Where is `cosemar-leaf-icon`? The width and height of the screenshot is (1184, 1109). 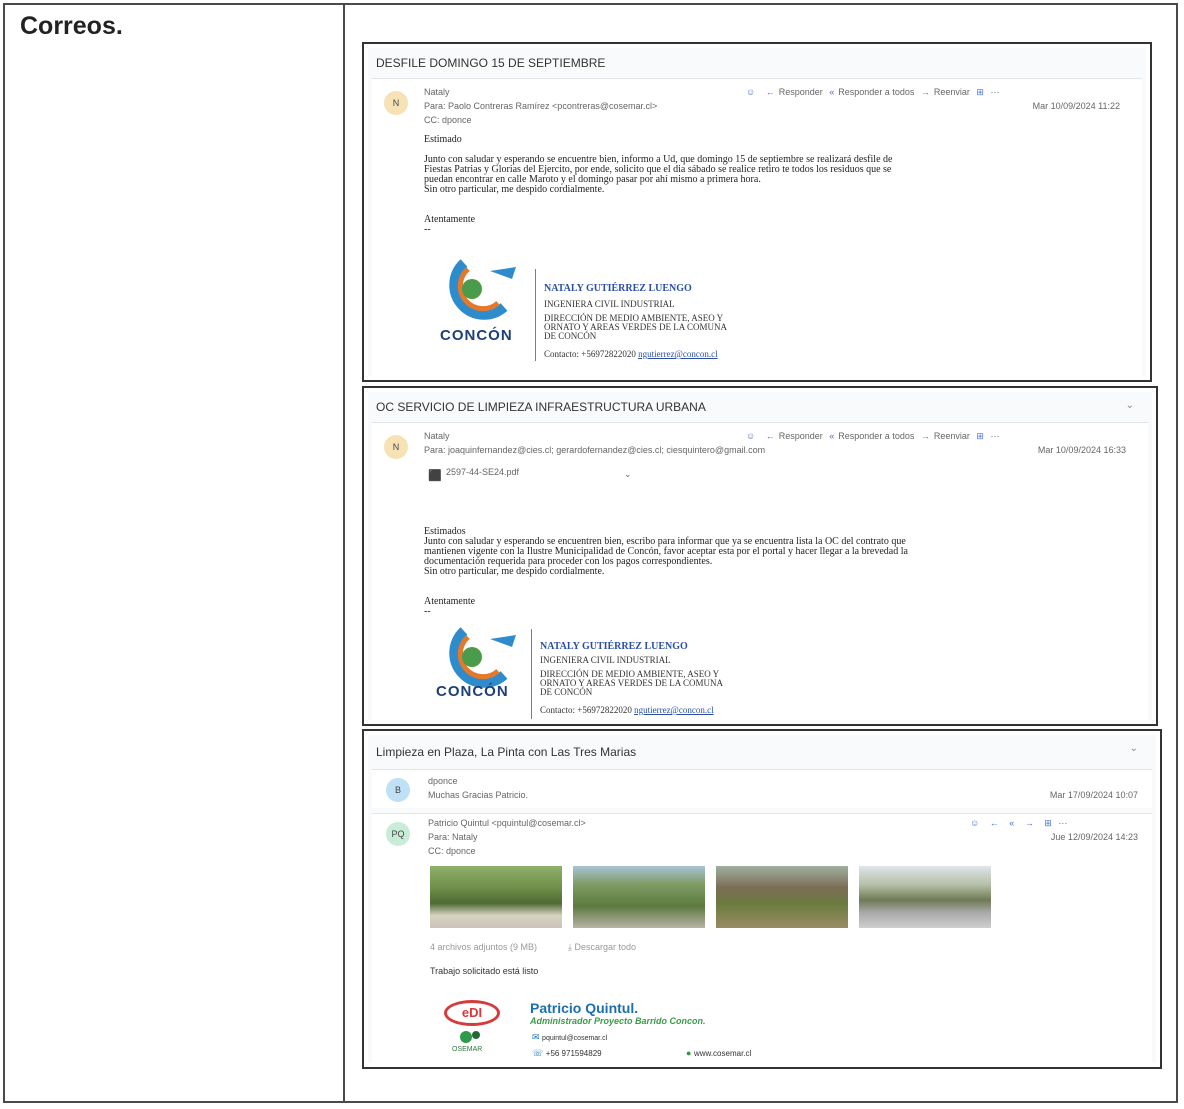 cosemar-leaf-icon is located at coordinates (470, 1037).